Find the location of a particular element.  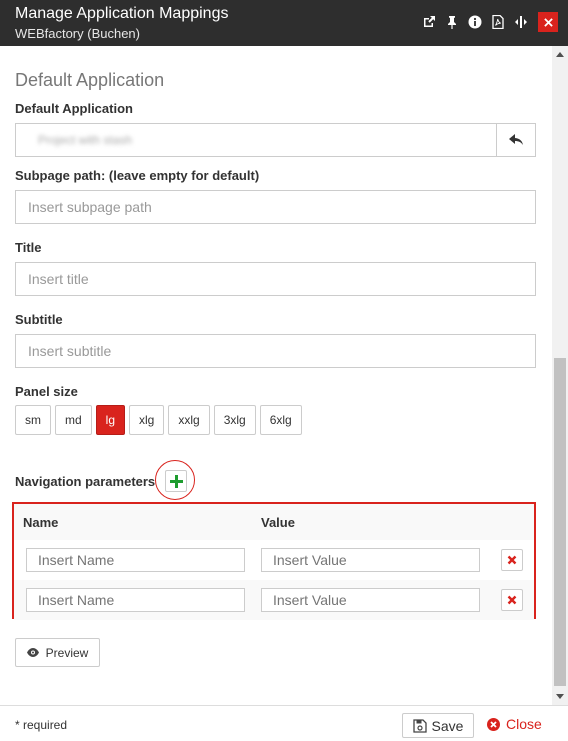

column-header-value: Value is located at coordinates (278, 522).